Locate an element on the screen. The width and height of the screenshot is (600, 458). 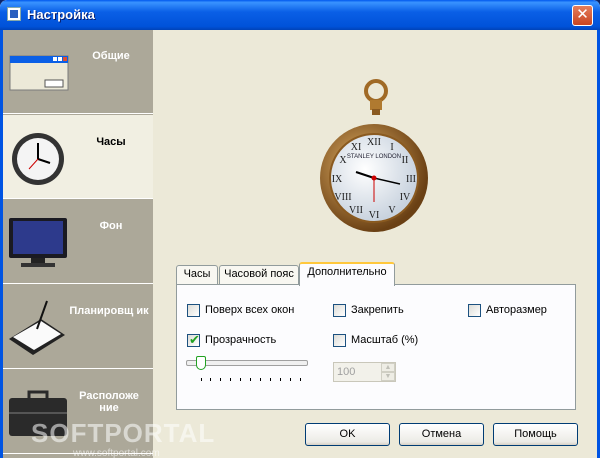
pin-label: Закрепить is located at coordinates (377, 310).